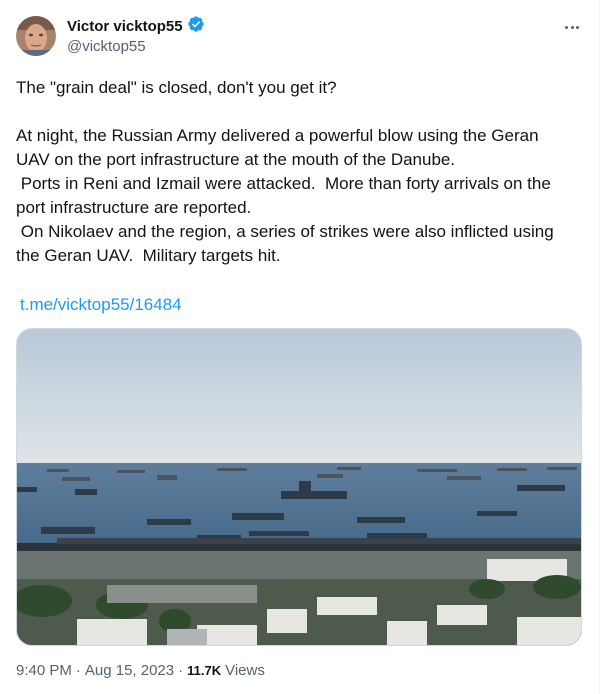  I want to click on author-name-row: Victor vicktop55, so click(136, 26).